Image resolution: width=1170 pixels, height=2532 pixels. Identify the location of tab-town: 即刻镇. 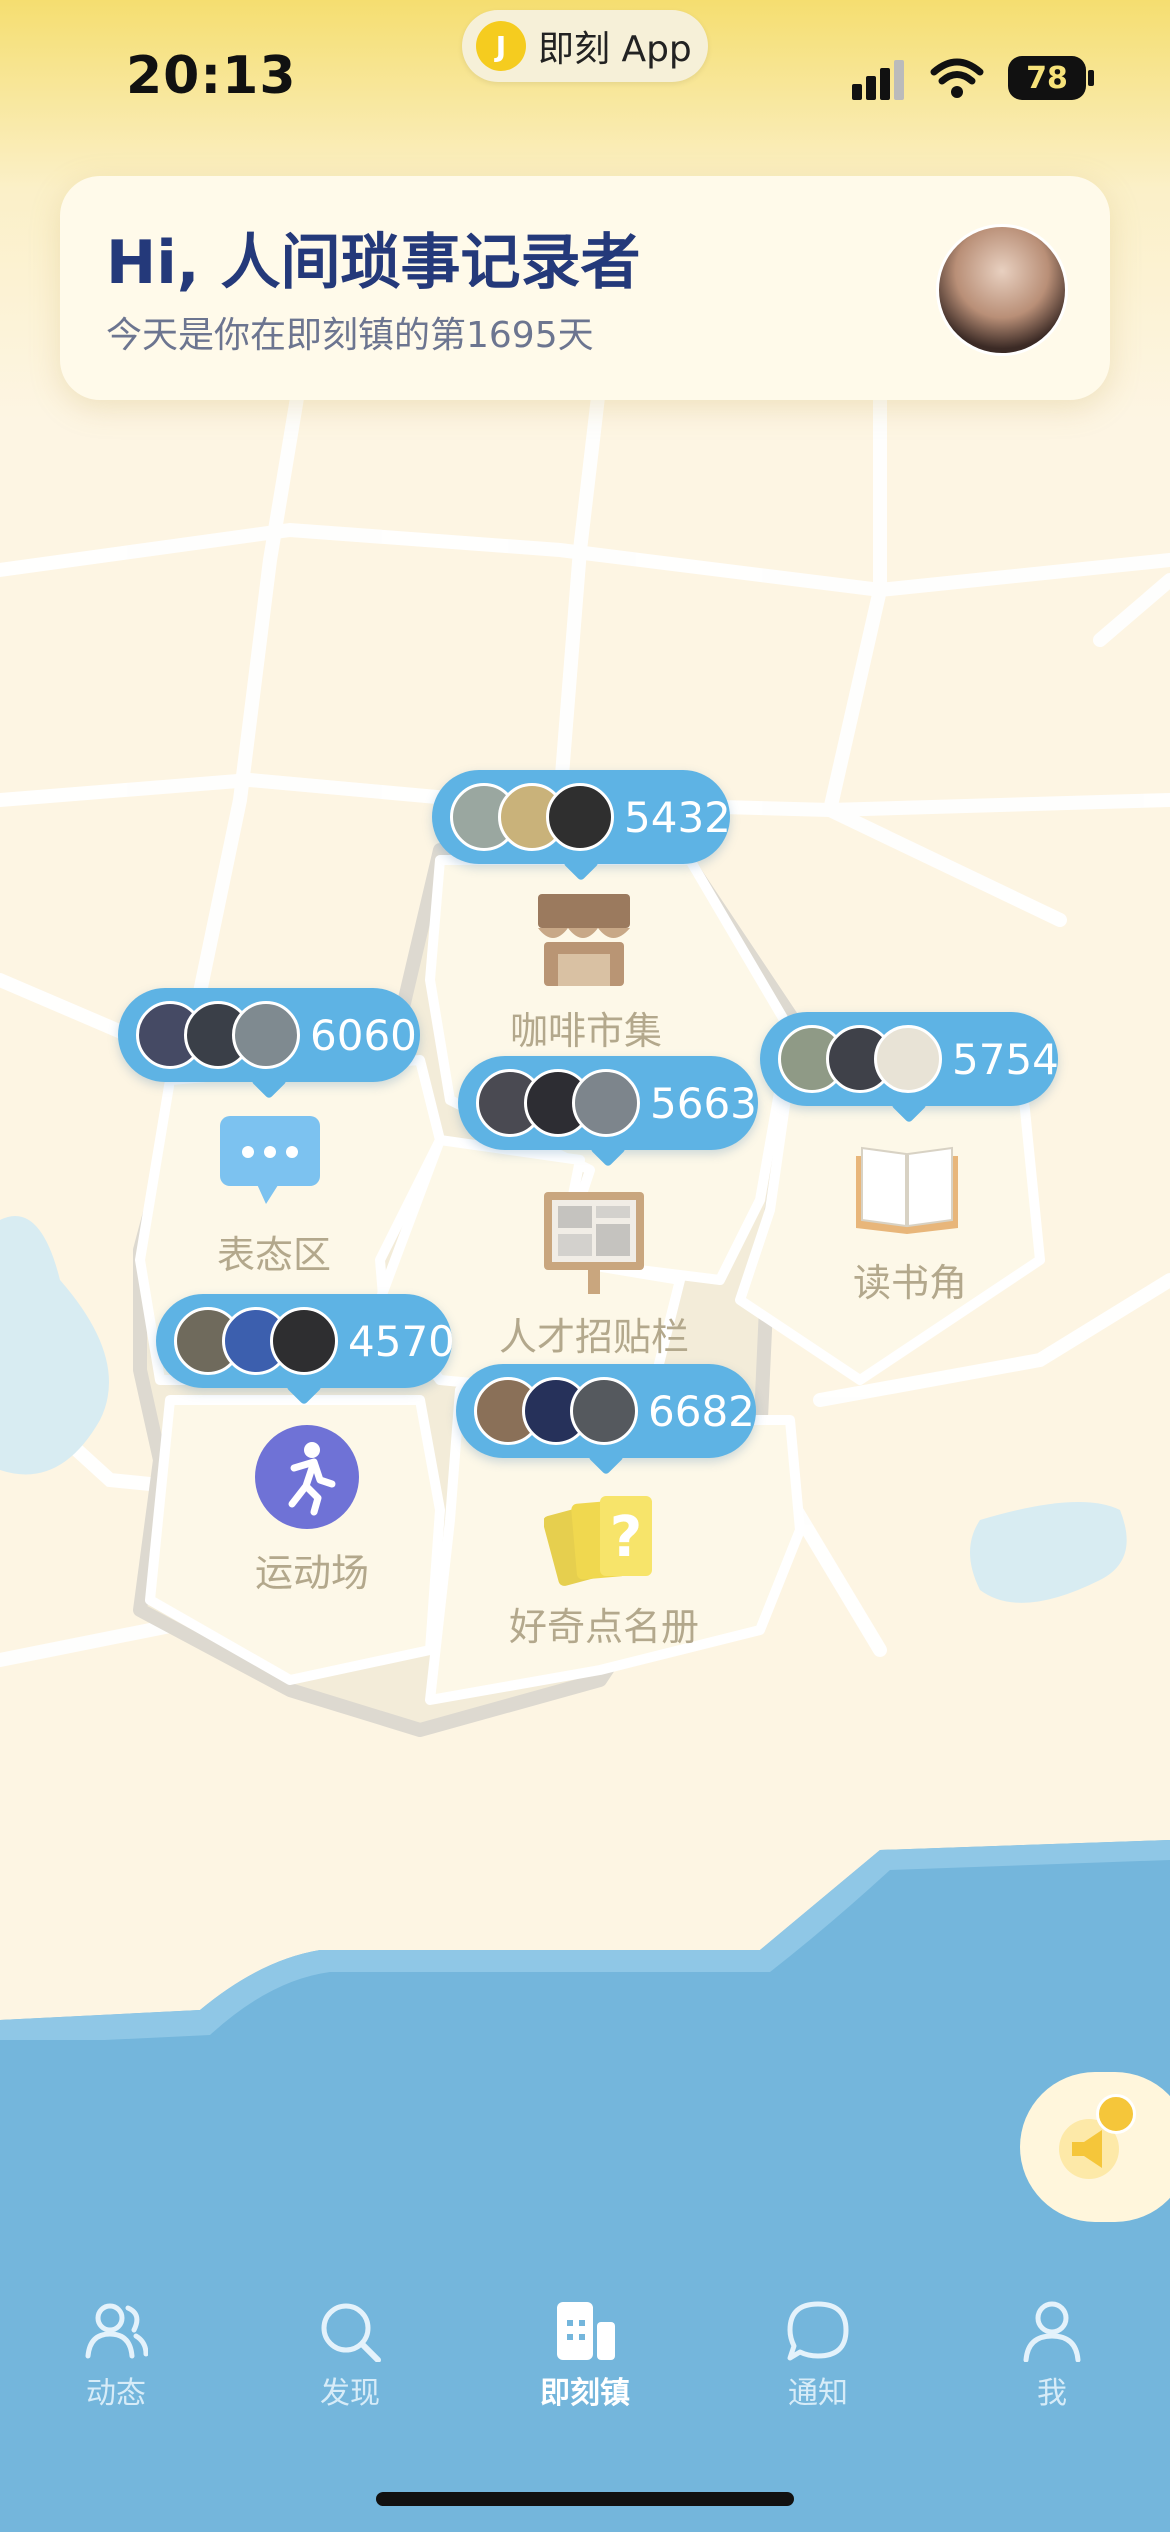
(585, 2356).